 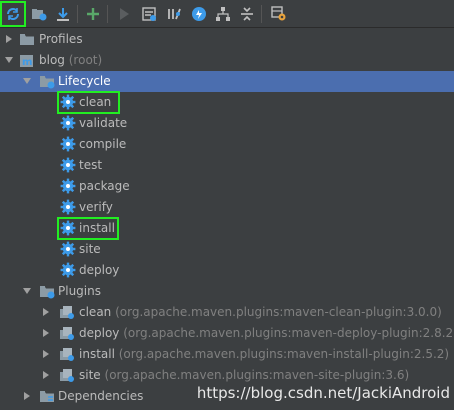 What do you see at coordinates (95, 102) in the screenshot?
I see `phase-label: clean` at bounding box center [95, 102].